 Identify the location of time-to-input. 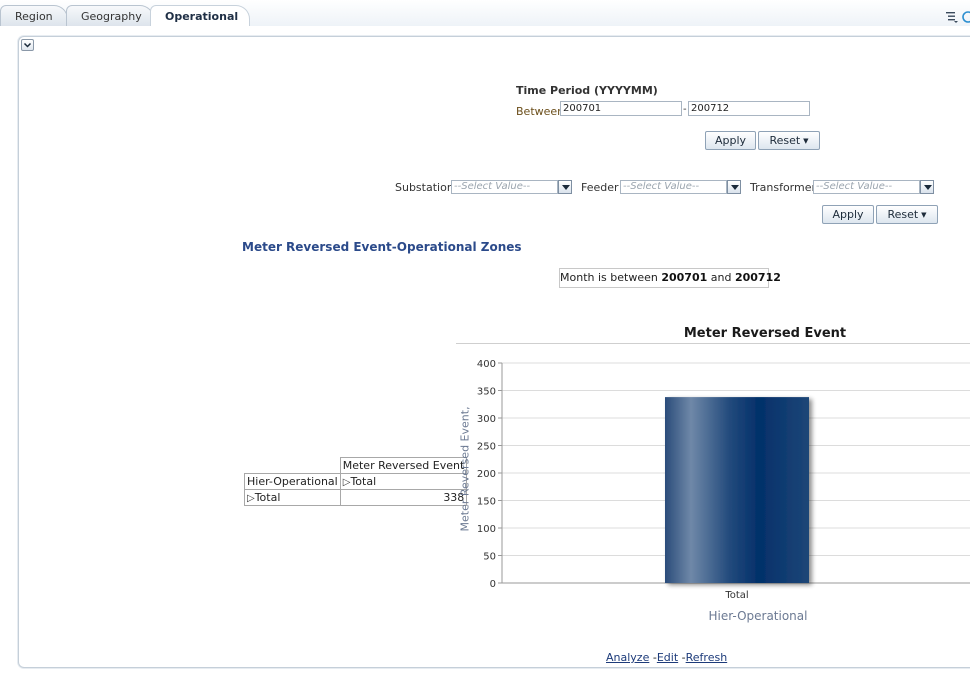
(749, 108).